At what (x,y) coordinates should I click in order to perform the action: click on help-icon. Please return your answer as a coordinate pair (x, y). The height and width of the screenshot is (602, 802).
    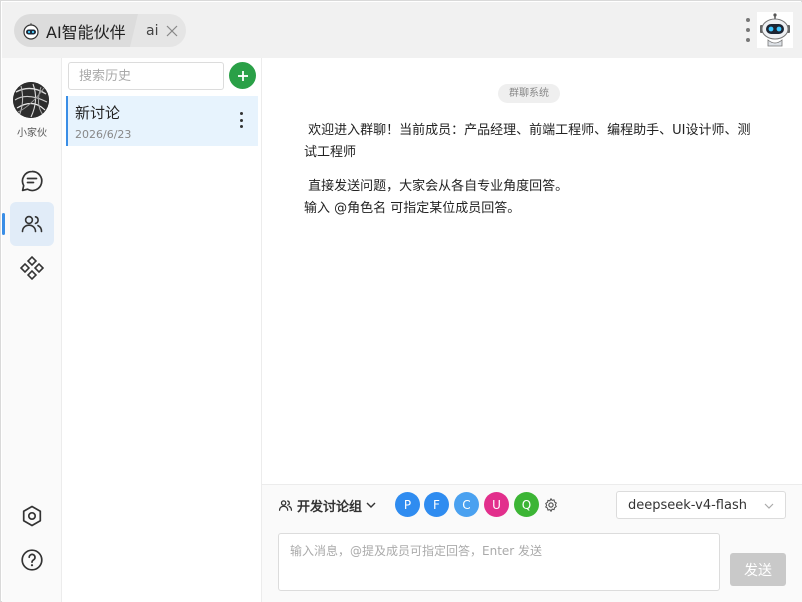
    Looking at the image, I should click on (32, 560).